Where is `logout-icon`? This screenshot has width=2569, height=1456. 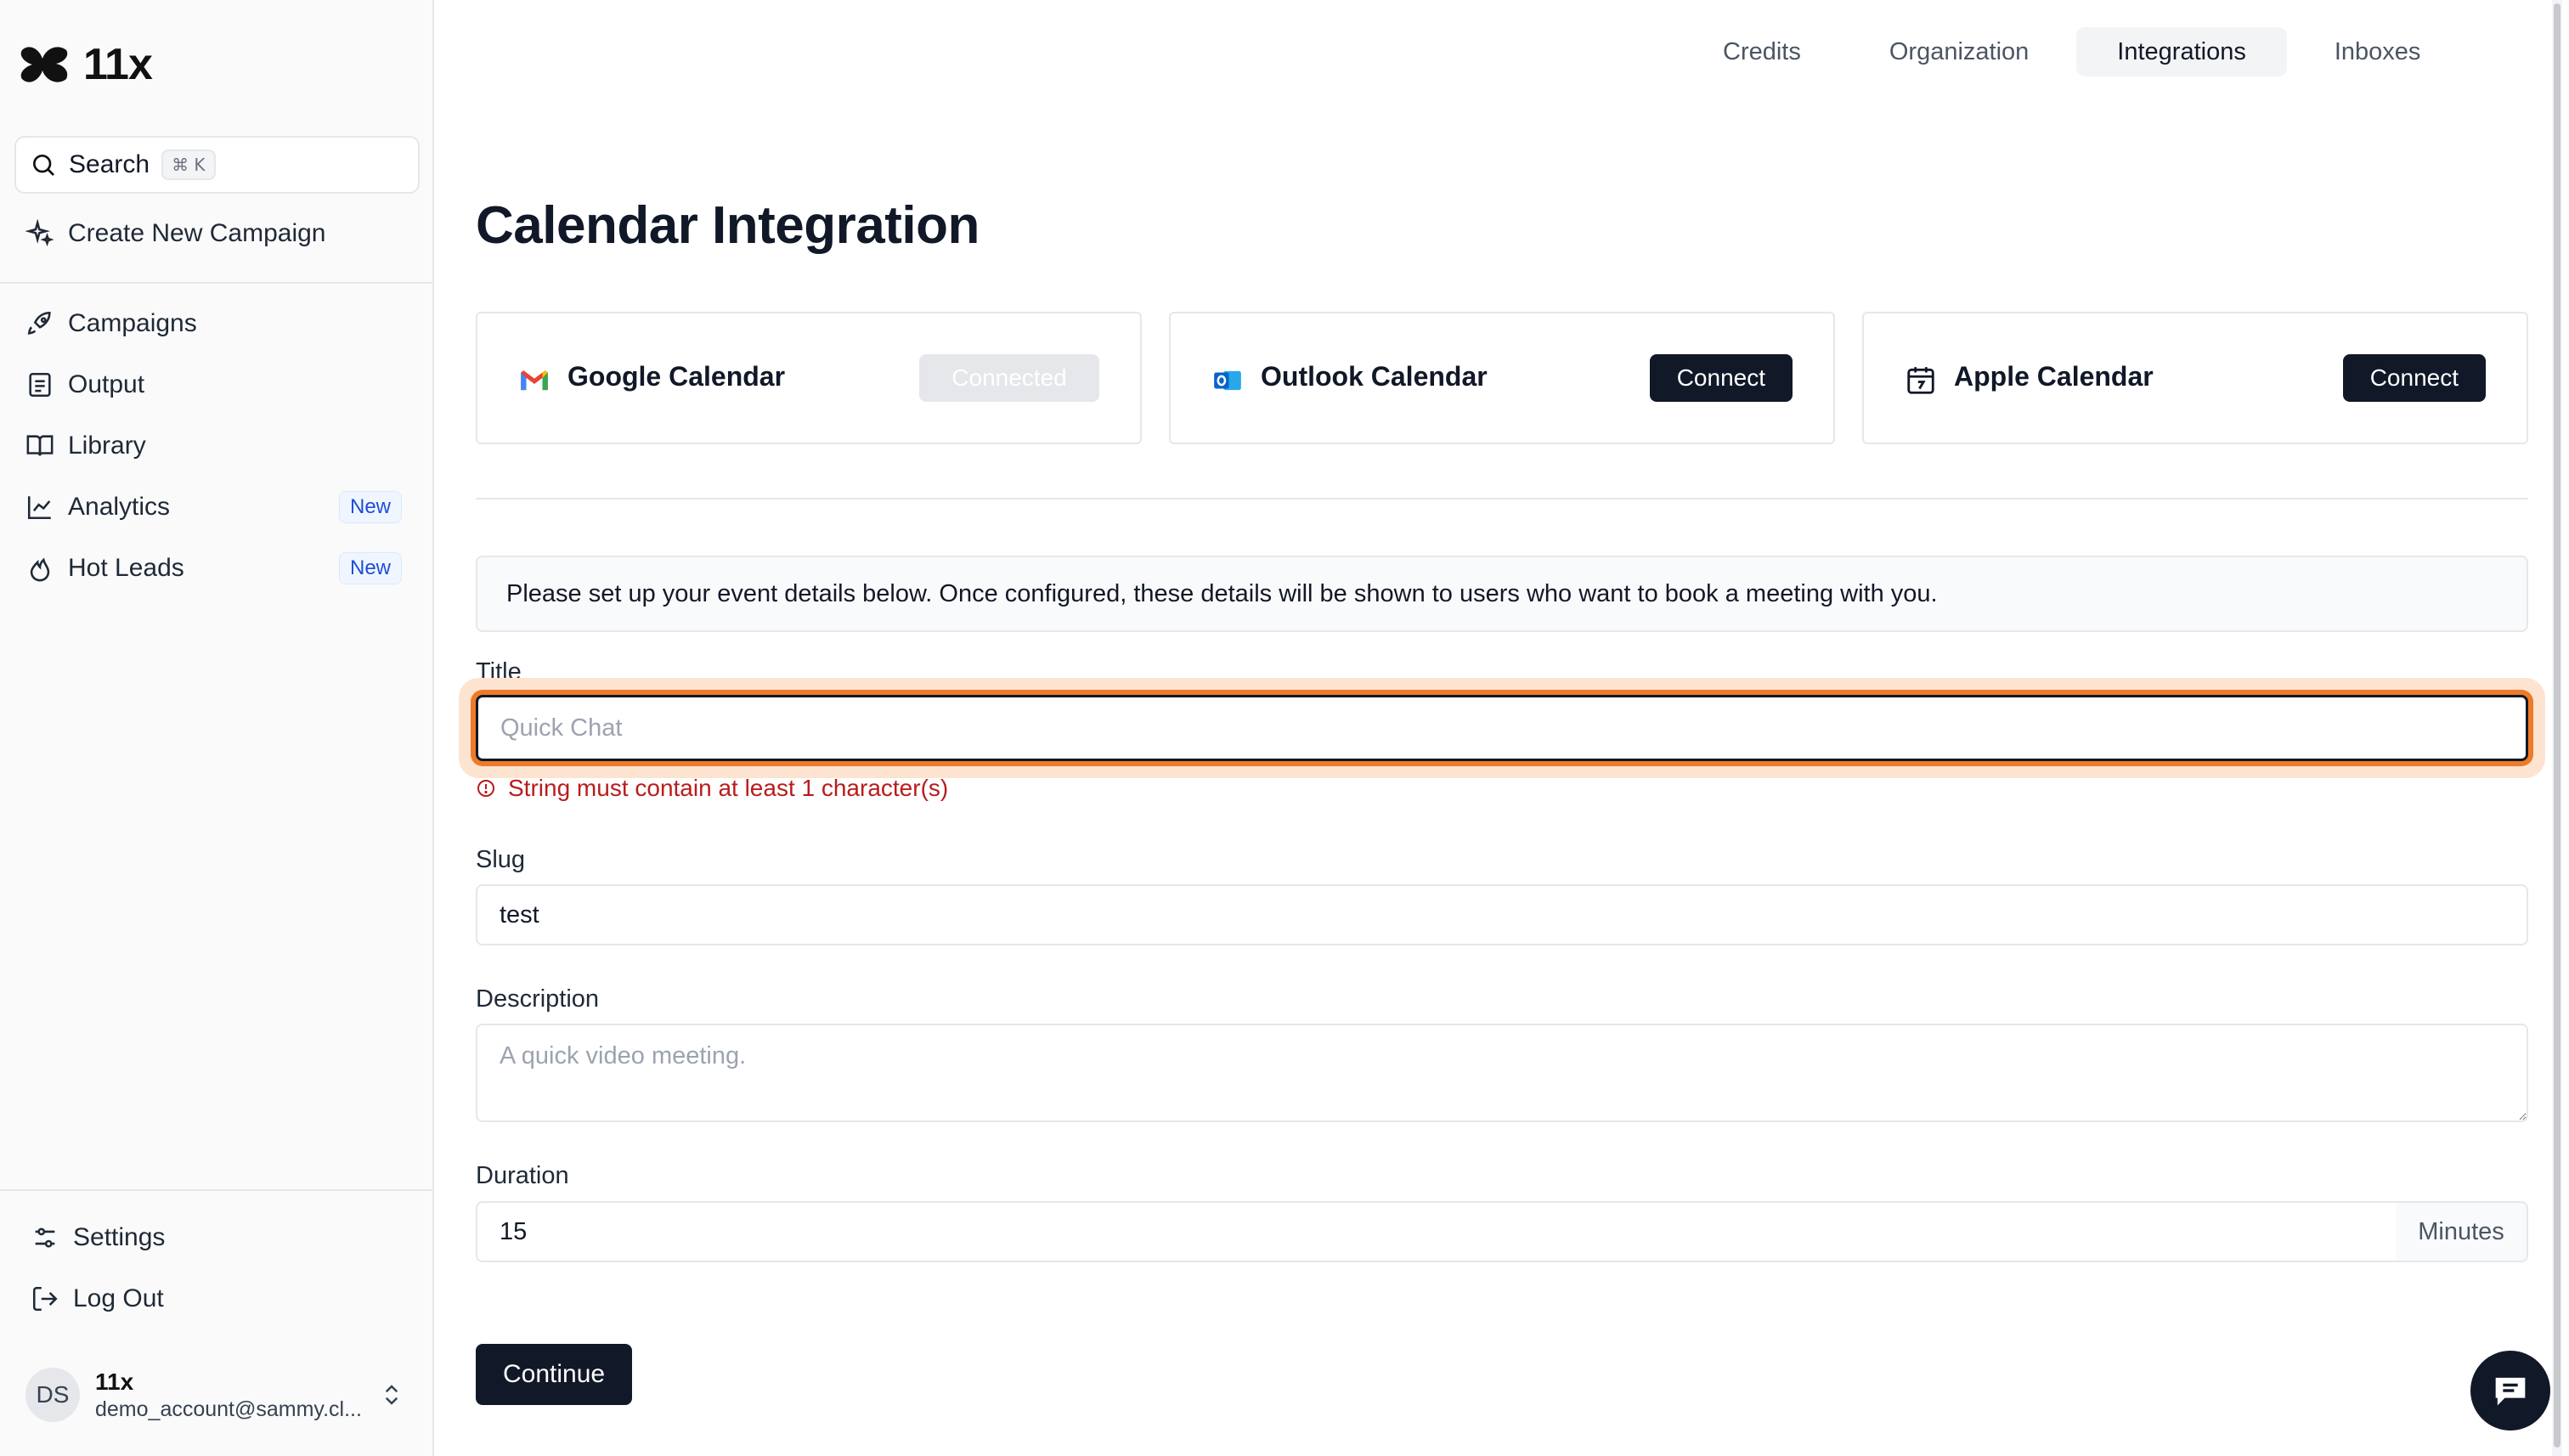 logout-icon is located at coordinates (45, 1299).